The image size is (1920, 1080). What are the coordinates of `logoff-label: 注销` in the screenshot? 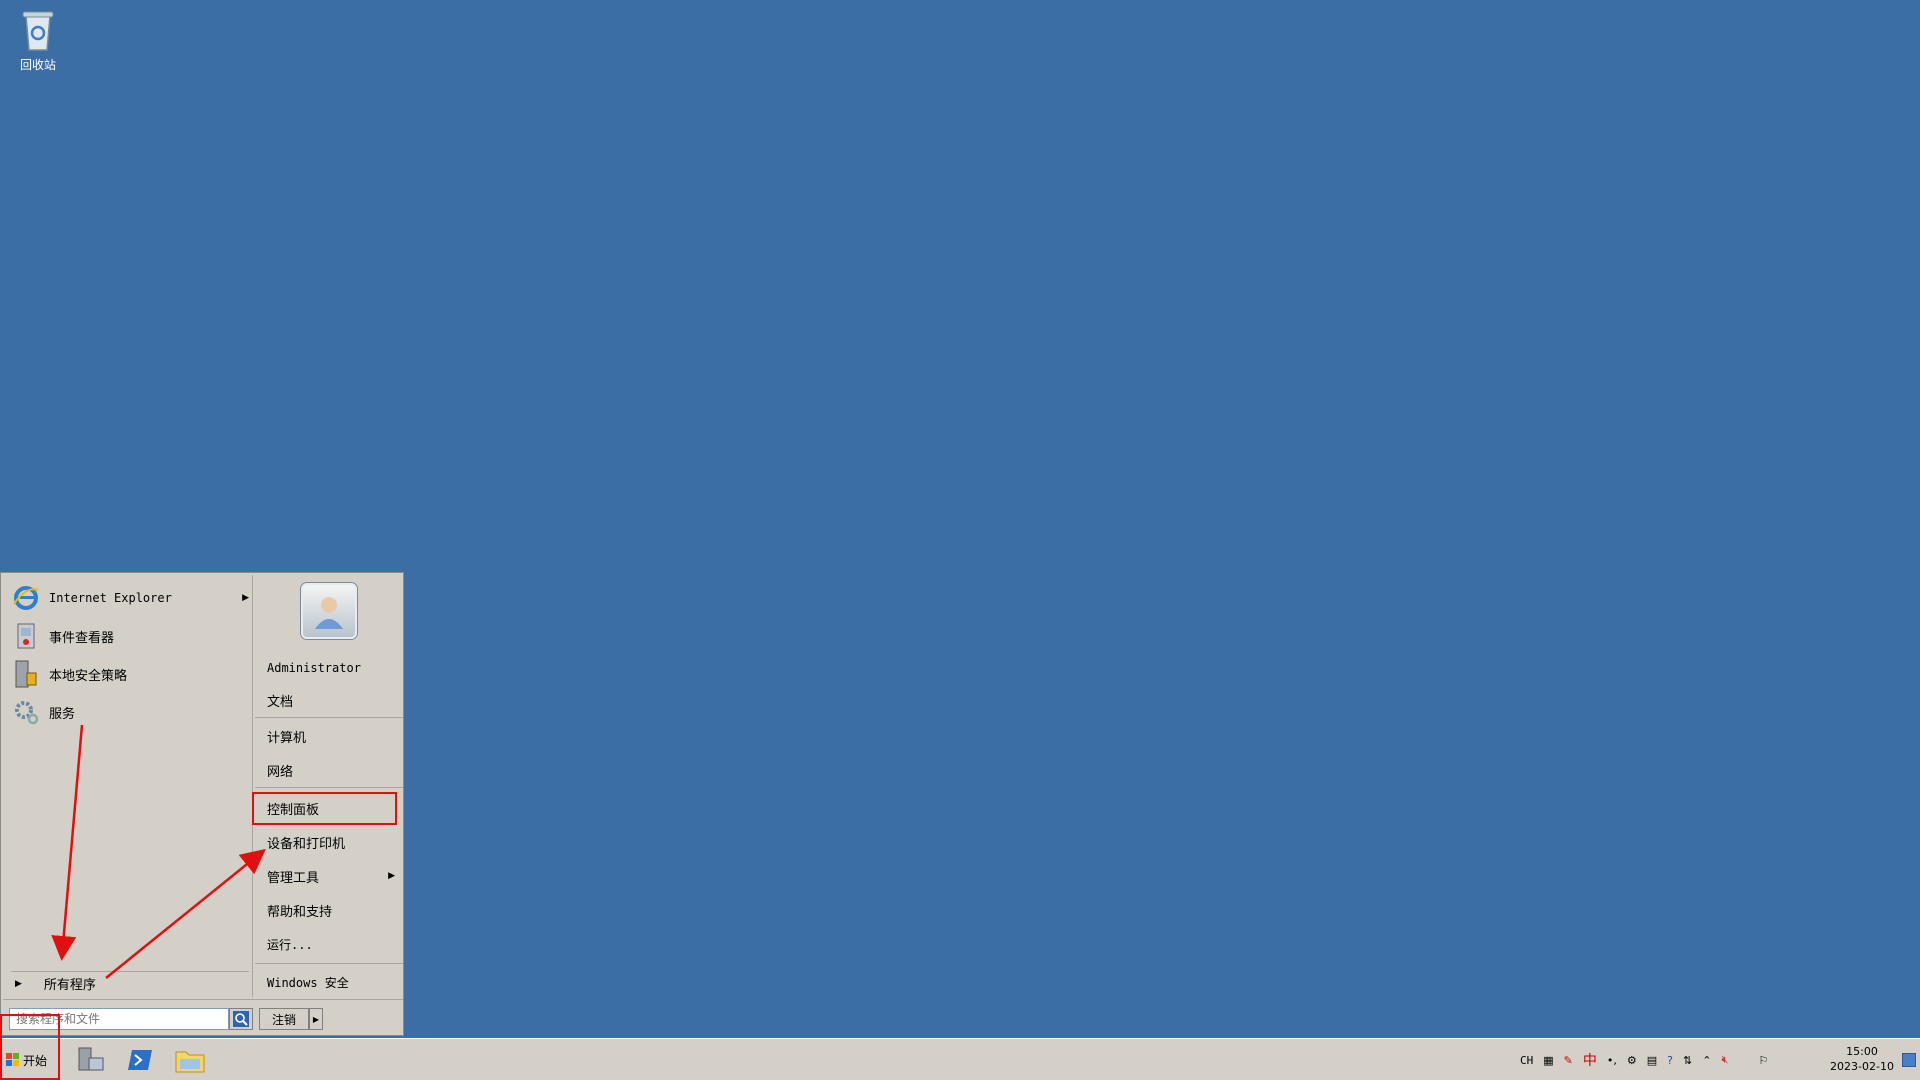 It's located at (283, 1019).